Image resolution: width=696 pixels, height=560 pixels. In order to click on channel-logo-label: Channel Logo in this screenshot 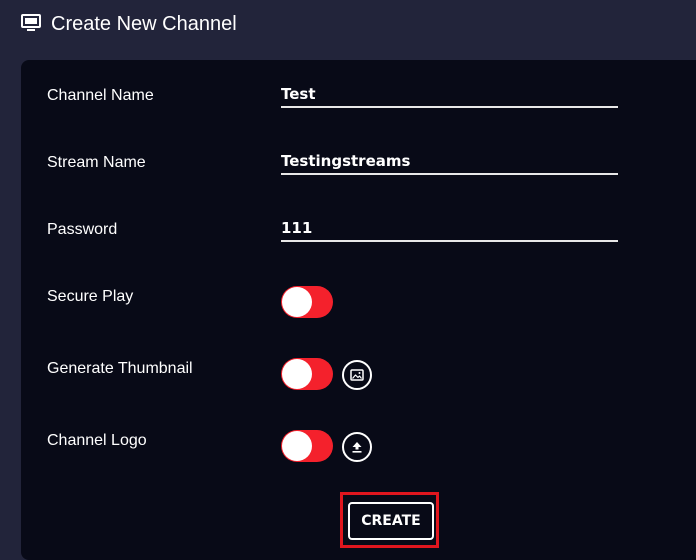, I will do `click(97, 440)`.